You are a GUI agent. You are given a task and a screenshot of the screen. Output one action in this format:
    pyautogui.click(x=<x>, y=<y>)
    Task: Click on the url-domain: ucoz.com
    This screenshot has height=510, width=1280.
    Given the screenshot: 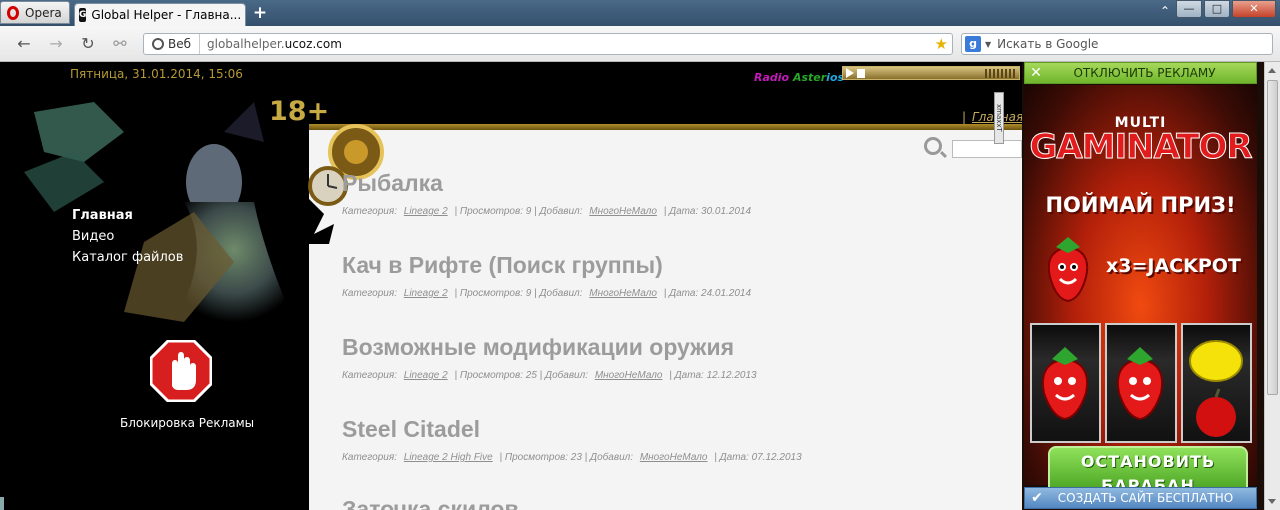 What is the action you would take?
    pyautogui.click(x=313, y=44)
    